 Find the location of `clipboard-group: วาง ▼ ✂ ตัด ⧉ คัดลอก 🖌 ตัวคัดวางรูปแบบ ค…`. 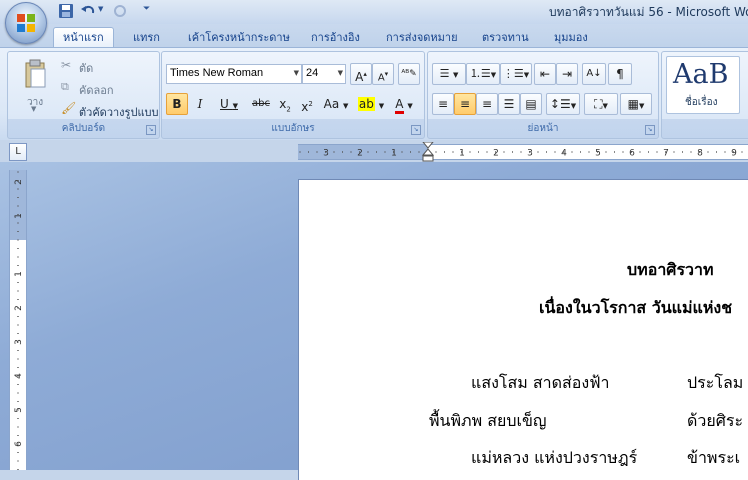

clipboard-group: วาง ▼ ✂ ตัด ⧉ คัดลอก 🖌 ตัวคัดวางรูปแบบ ค… is located at coordinates (83, 95).